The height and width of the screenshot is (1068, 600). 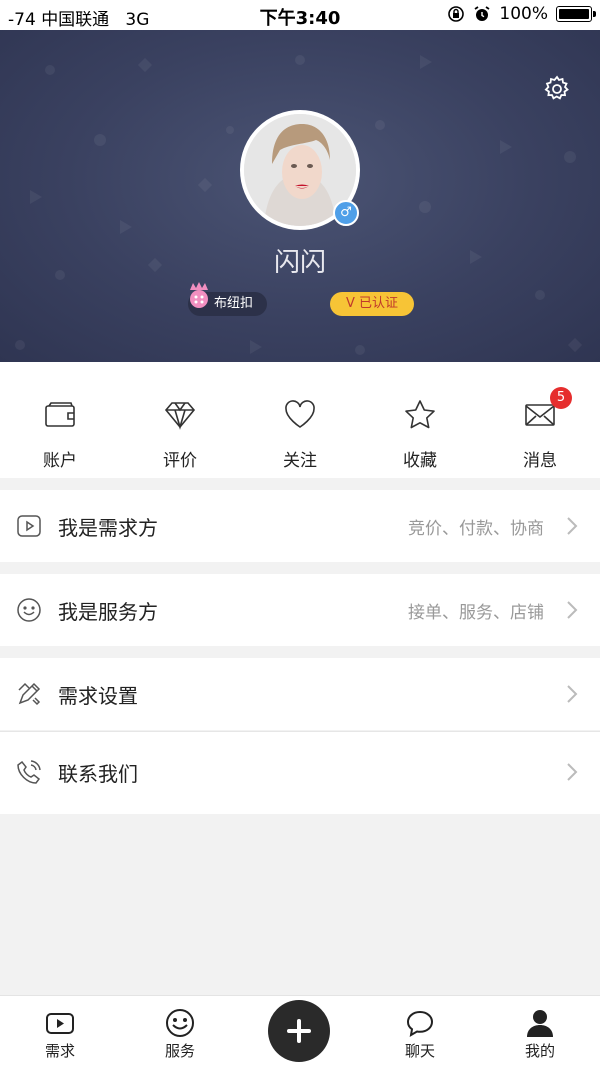 What do you see at coordinates (60, 414) in the screenshot?
I see `wallet-icon` at bounding box center [60, 414].